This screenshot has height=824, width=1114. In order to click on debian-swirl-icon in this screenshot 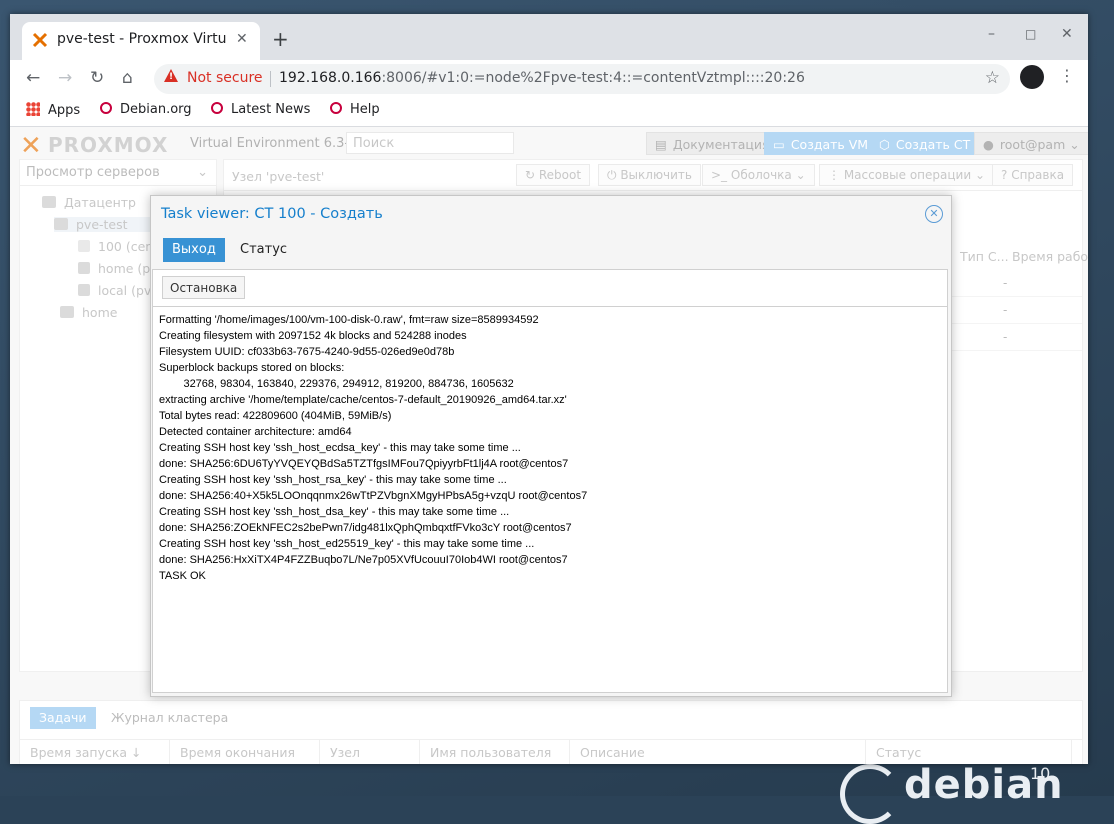, I will do `click(870, 794)`.